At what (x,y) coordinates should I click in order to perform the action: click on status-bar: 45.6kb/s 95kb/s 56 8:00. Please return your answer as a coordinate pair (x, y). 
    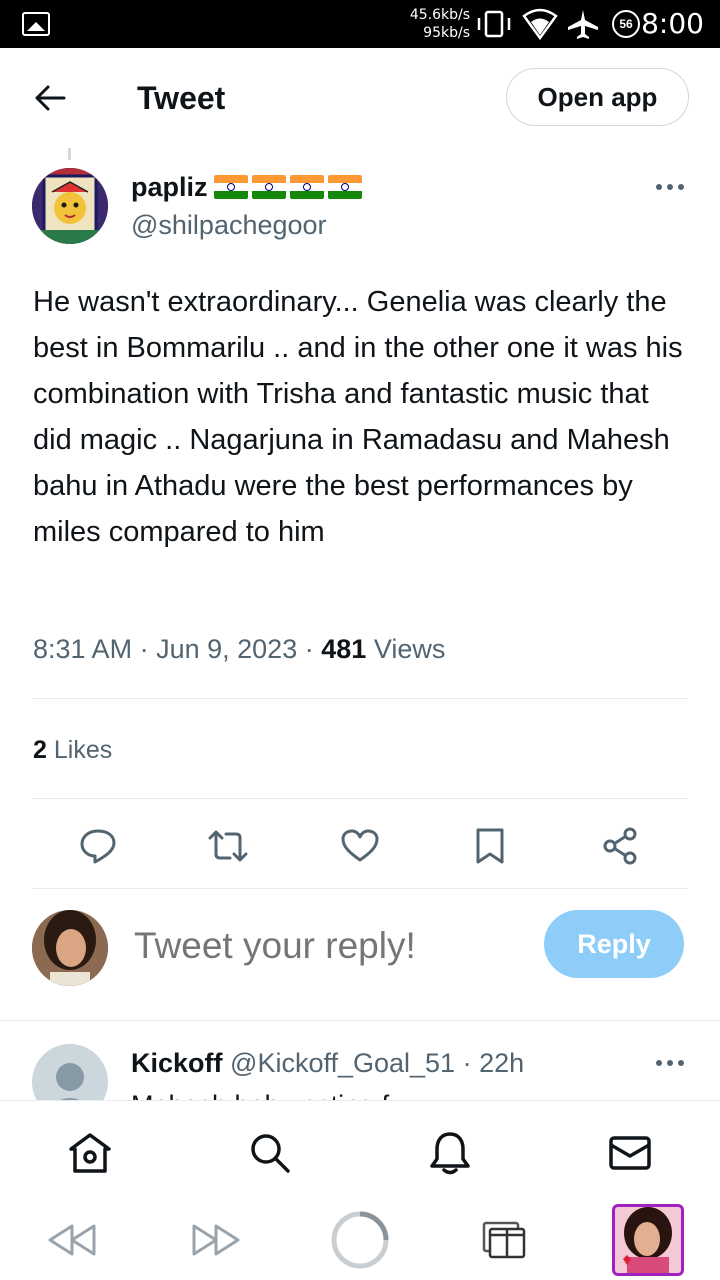
    Looking at the image, I should click on (360, 24).